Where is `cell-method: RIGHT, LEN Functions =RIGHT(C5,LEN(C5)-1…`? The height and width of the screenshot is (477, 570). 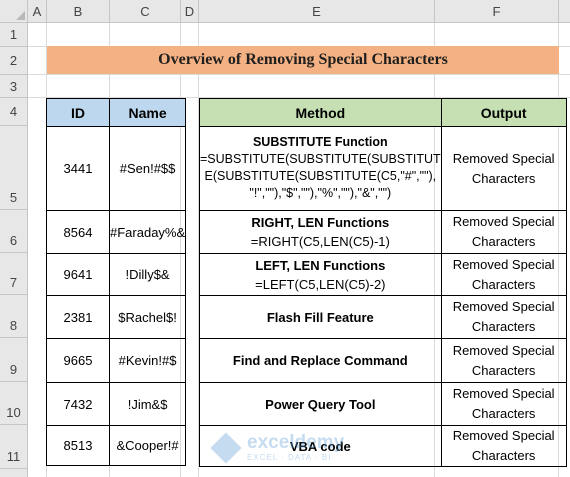 cell-method: RIGHT, LEN Functions =RIGHT(C5,LEN(C5)-1… is located at coordinates (320, 232).